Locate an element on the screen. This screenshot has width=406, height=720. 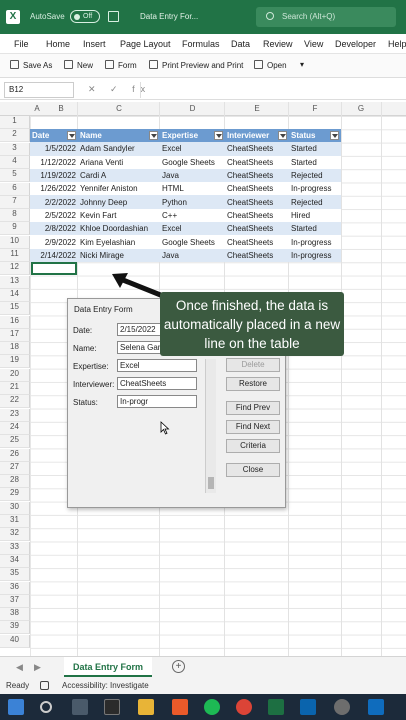
prev-sheet-icon: ◀ is located at coordinates (19, 667).